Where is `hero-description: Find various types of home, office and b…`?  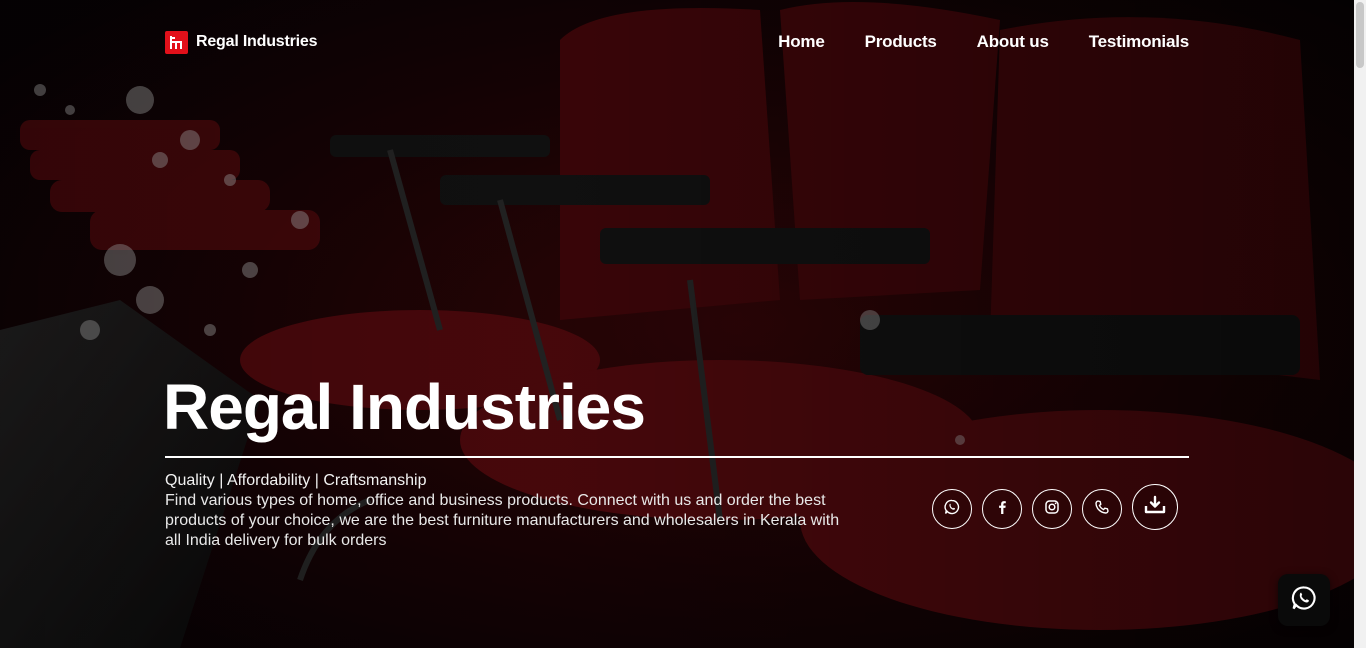 hero-description: Find various types of home, office and b… is located at coordinates (502, 520).